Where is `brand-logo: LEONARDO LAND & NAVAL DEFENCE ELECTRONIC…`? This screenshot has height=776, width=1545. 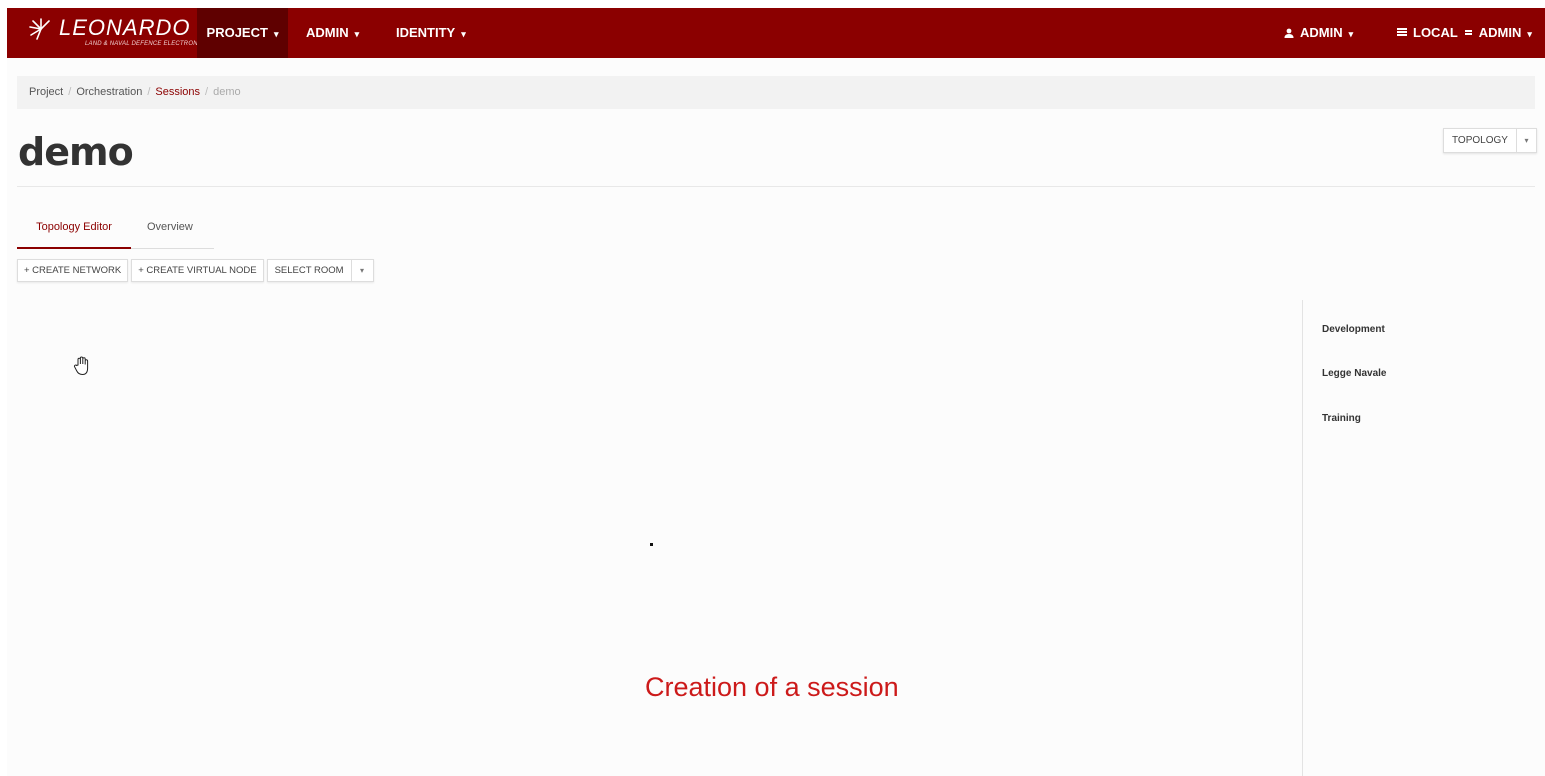
brand-logo: LEONARDO LAND & NAVAL DEFENCE ELECTRONIC… is located at coordinates (117, 33).